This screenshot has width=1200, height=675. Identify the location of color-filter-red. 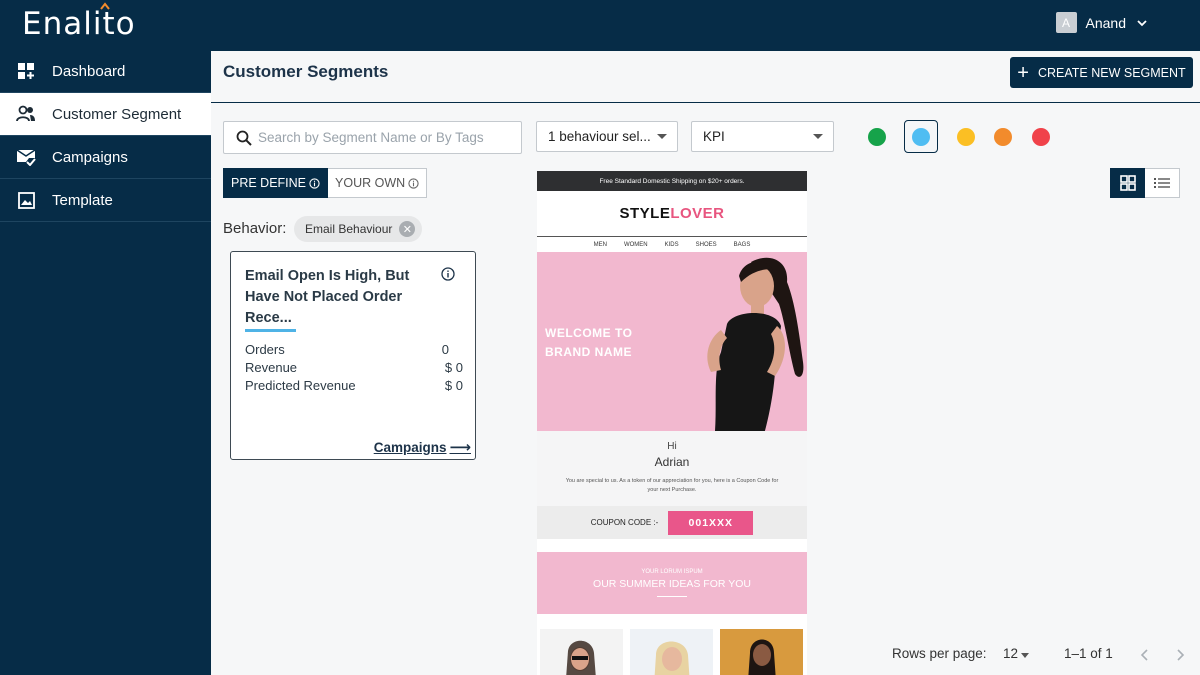
(1041, 137).